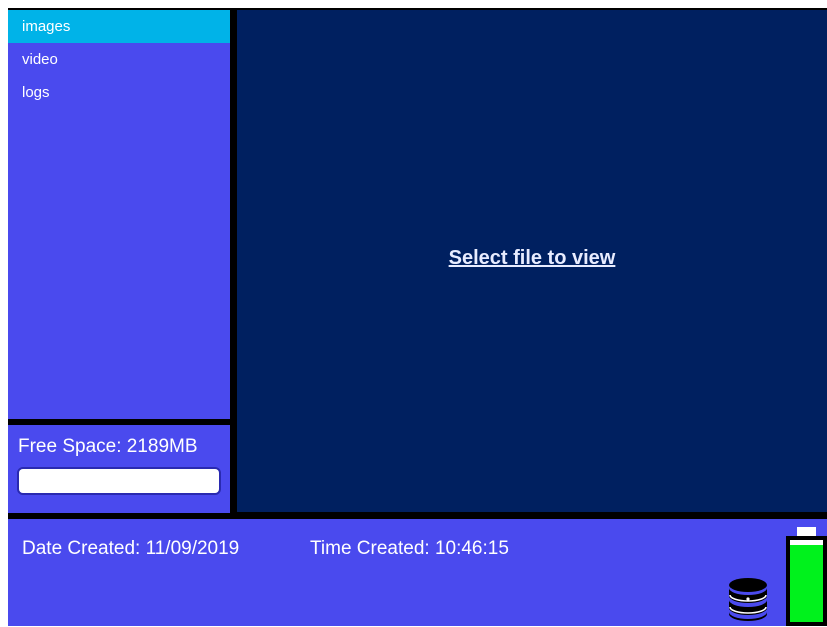 This screenshot has height=627, width=827. I want to click on select-file-prompt: Select file to view, so click(532, 258).